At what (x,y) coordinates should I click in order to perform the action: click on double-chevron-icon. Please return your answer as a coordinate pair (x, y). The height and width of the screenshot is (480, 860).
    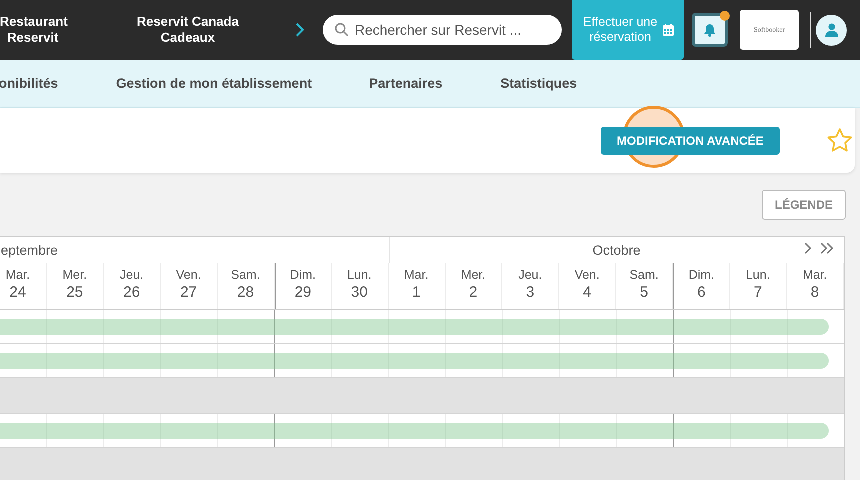
    Looking at the image, I should click on (827, 248).